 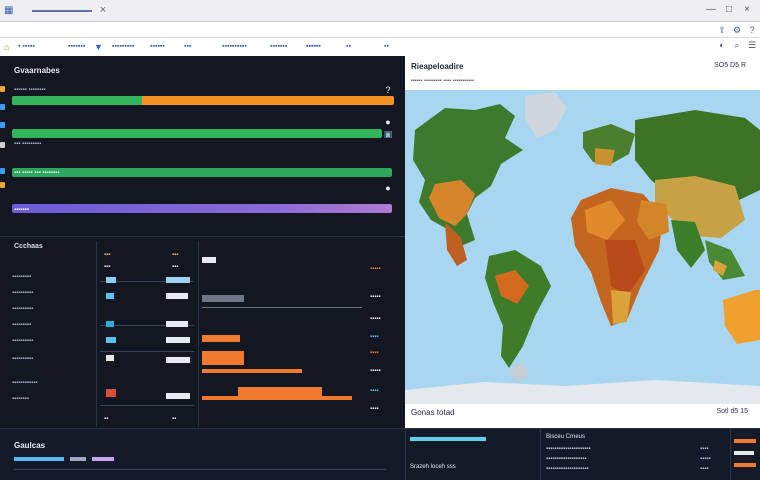 I want to click on bottom-far-row: ▪▪▪▪▪, so click(x=705, y=459).